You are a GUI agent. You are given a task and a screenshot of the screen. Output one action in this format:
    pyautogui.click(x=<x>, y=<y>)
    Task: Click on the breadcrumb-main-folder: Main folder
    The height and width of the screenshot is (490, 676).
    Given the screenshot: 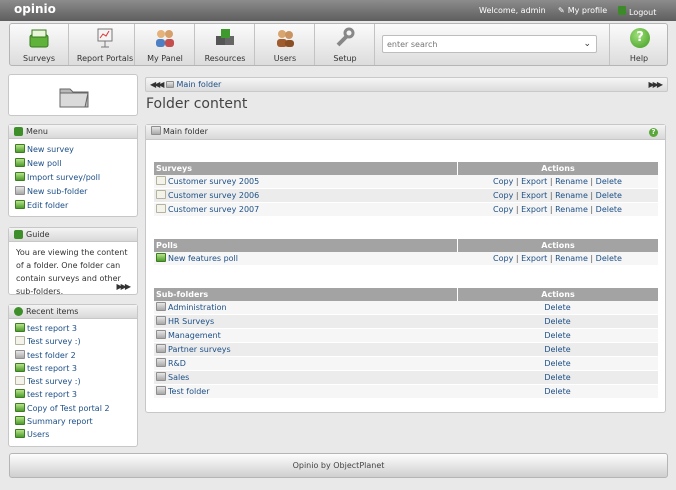 What is the action you would take?
    pyautogui.click(x=198, y=84)
    